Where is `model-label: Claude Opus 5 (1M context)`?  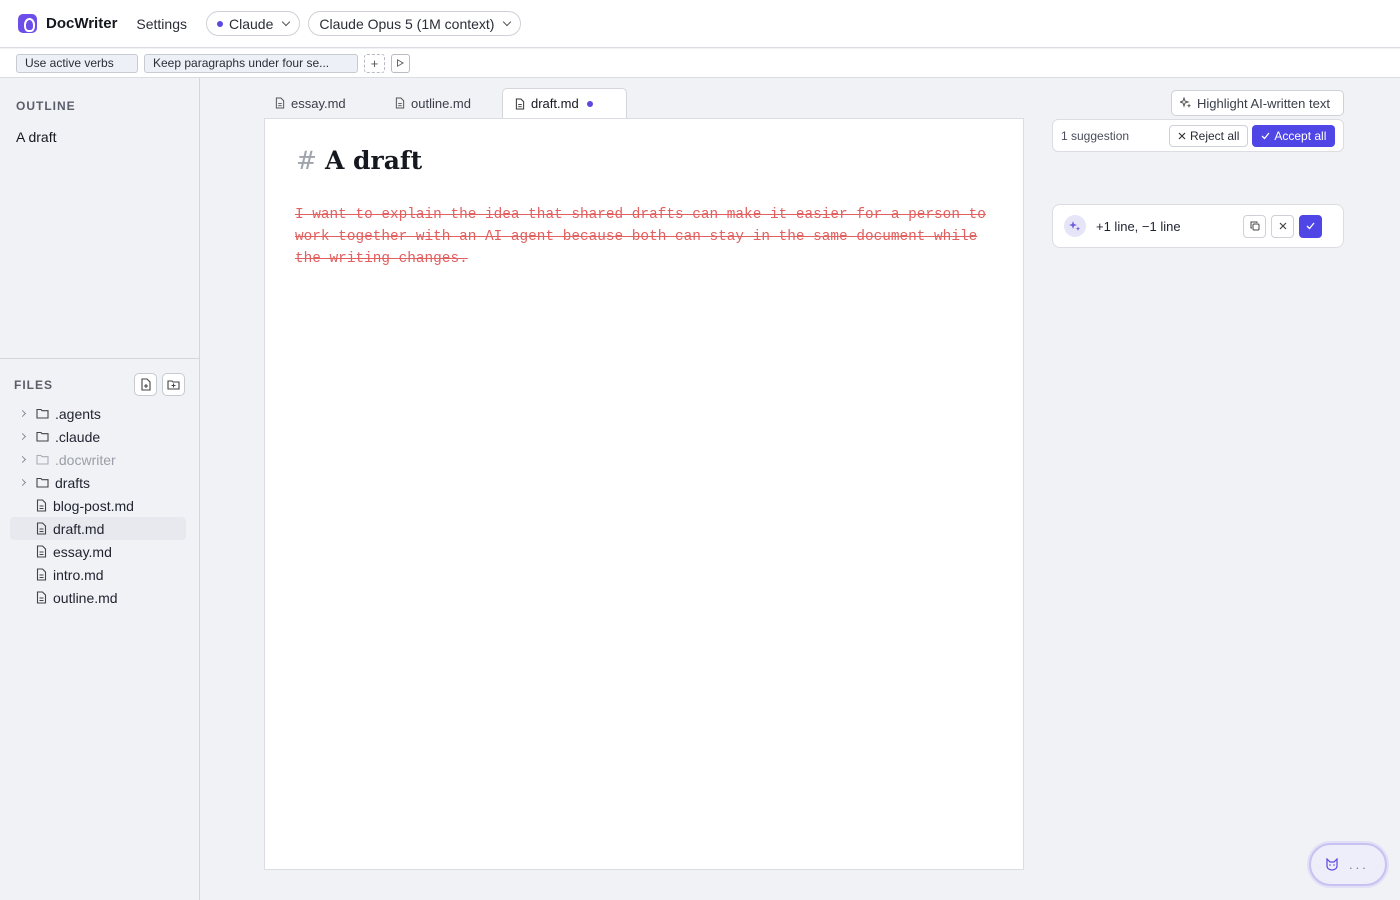
model-label: Claude Opus 5 (1M context) is located at coordinates (407, 23).